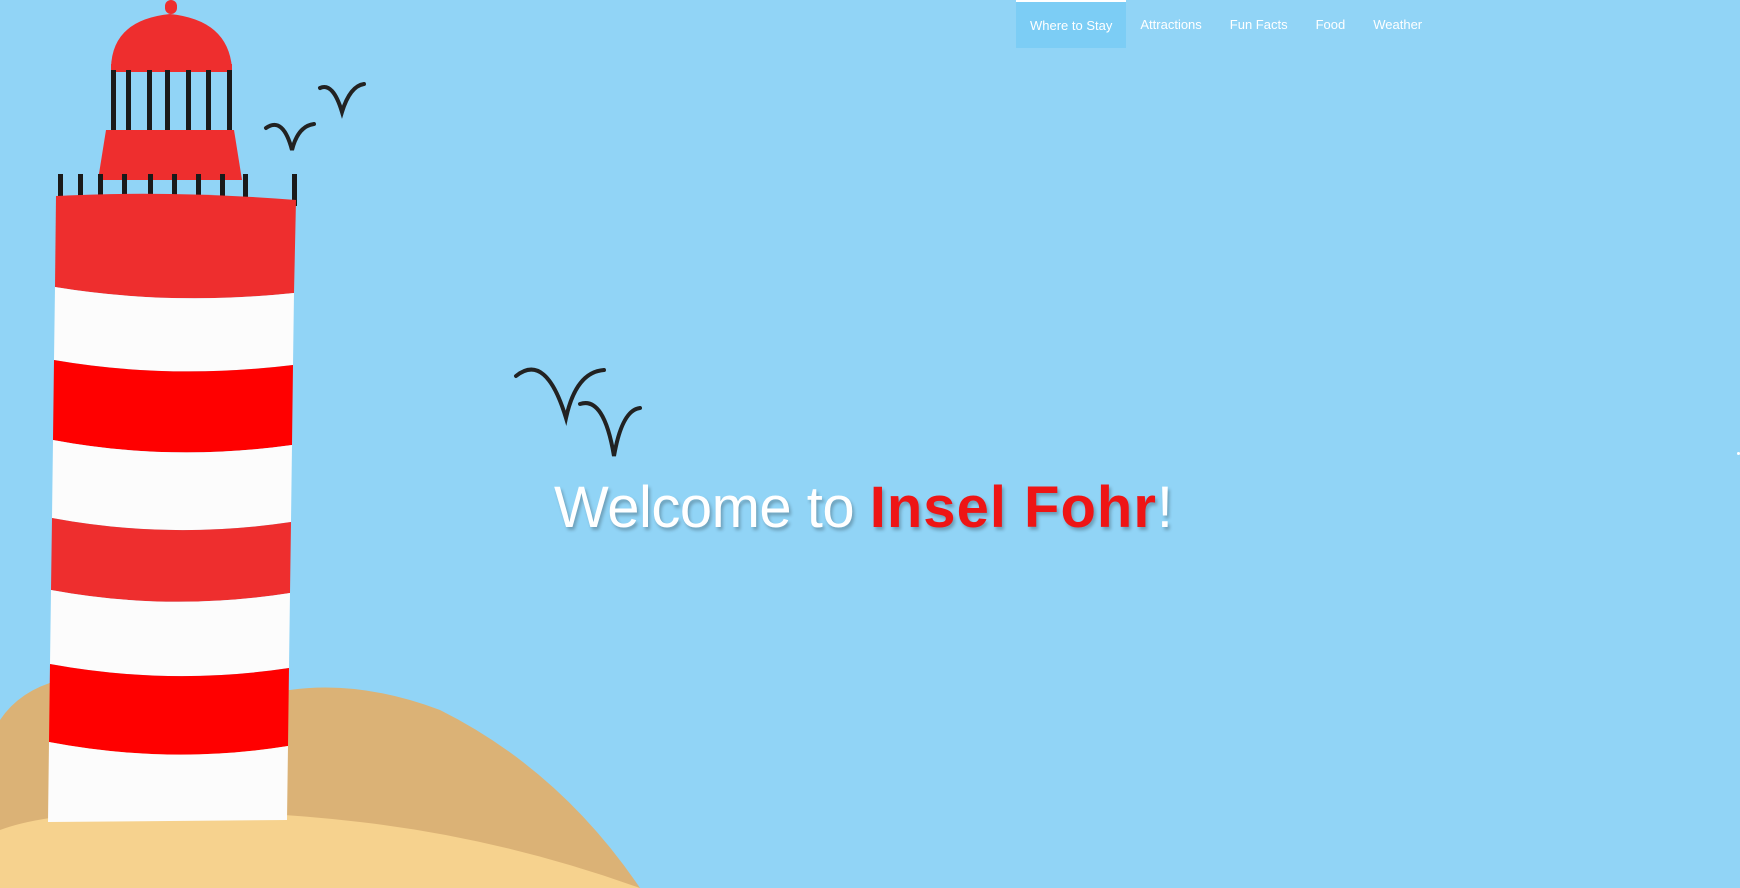 Image resolution: width=1740 pixels, height=888 pixels. I want to click on bird-icon, so click(453, 269).